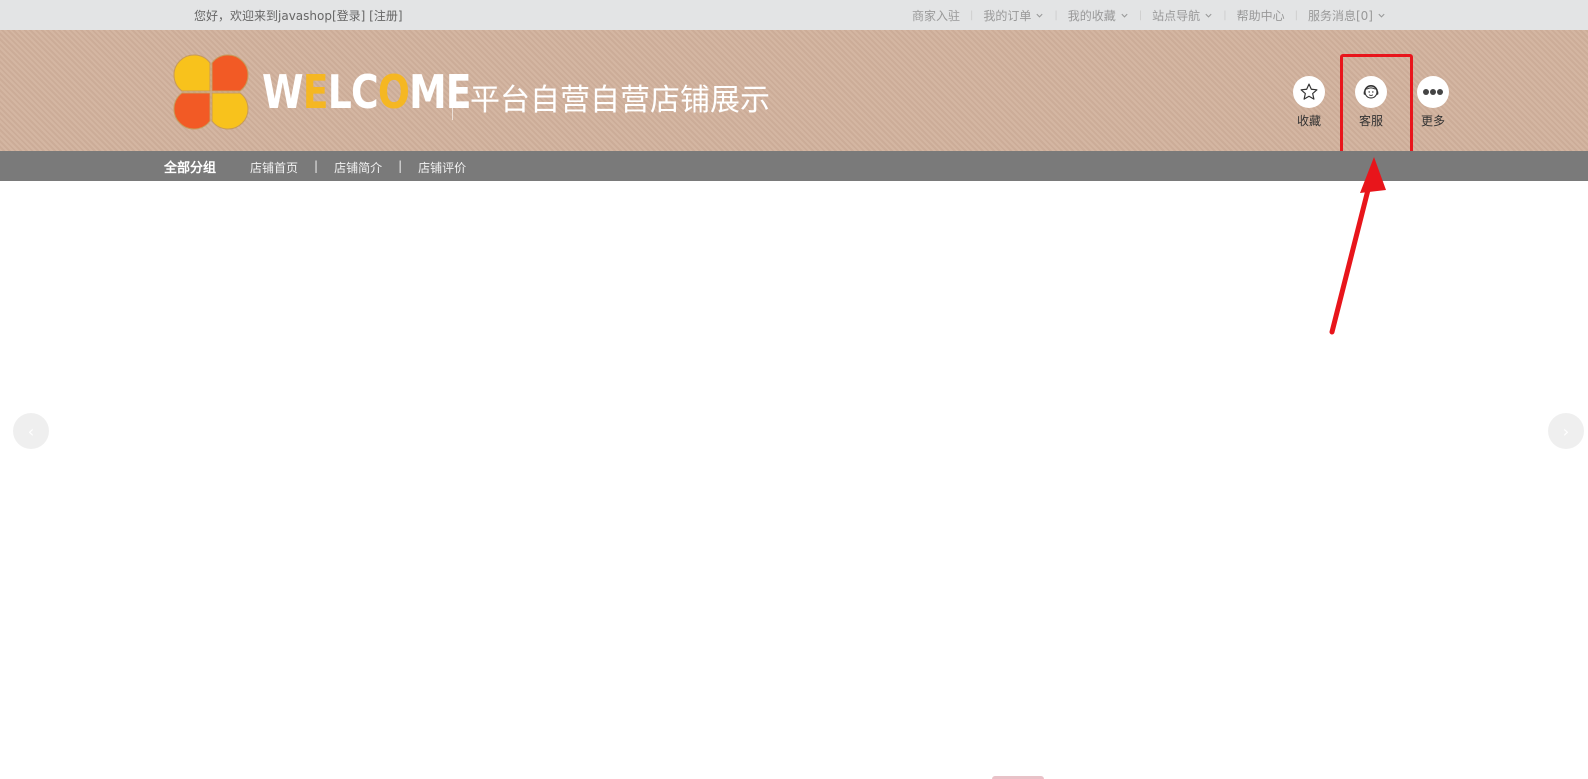 This screenshot has height=779, width=1588. Describe the element at coordinates (263, 16) in the screenshot. I see `greeting-text: 您好，欢迎来到javashop` at that location.